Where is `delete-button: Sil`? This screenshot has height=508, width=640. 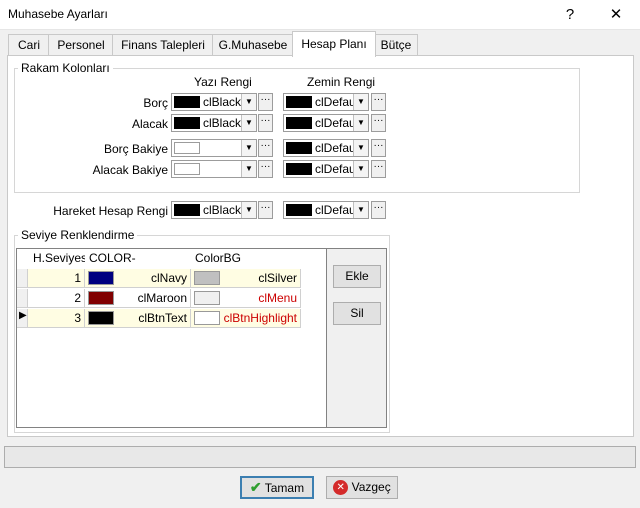 delete-button: Sil is located at coordinates (357, 313).